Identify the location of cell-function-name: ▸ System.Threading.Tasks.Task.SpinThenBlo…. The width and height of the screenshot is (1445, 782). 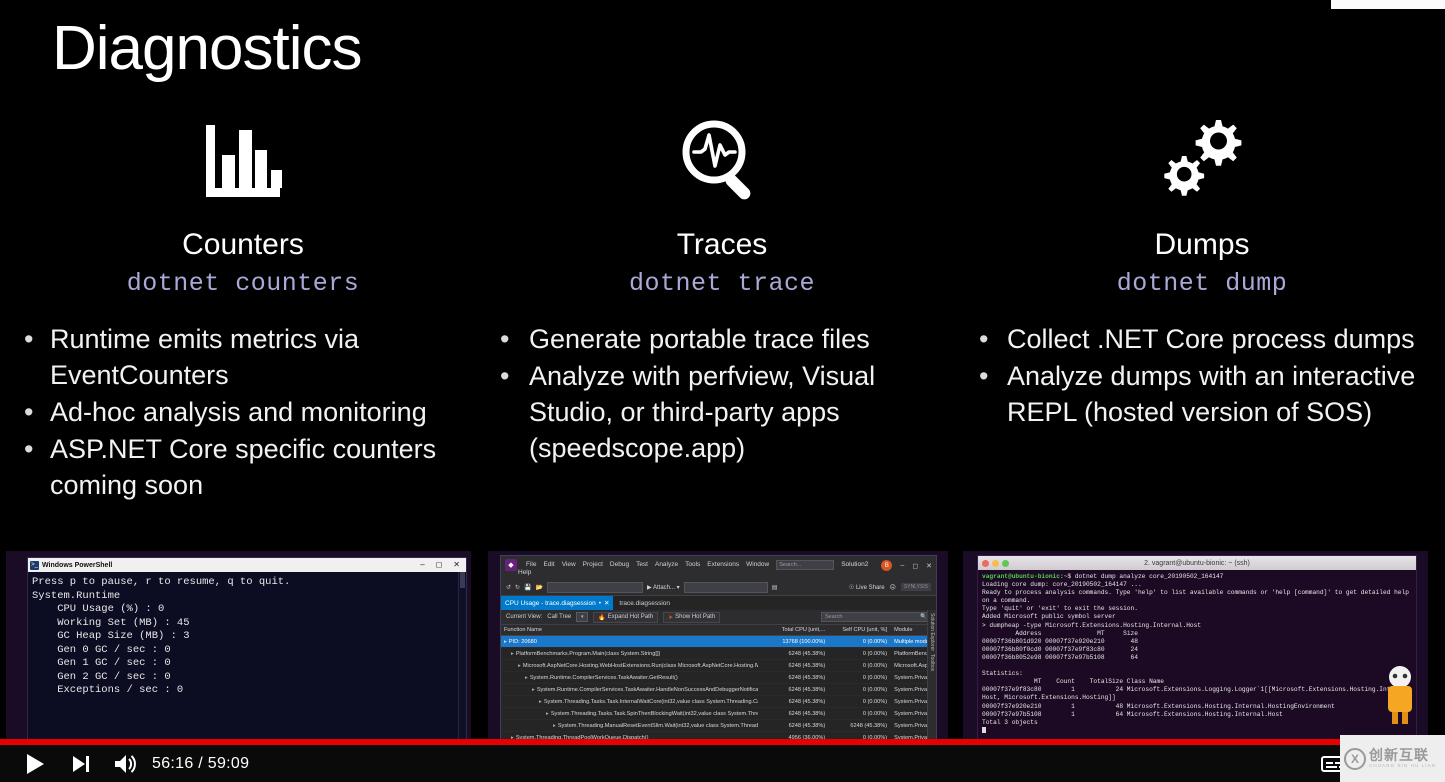
(629, 714).